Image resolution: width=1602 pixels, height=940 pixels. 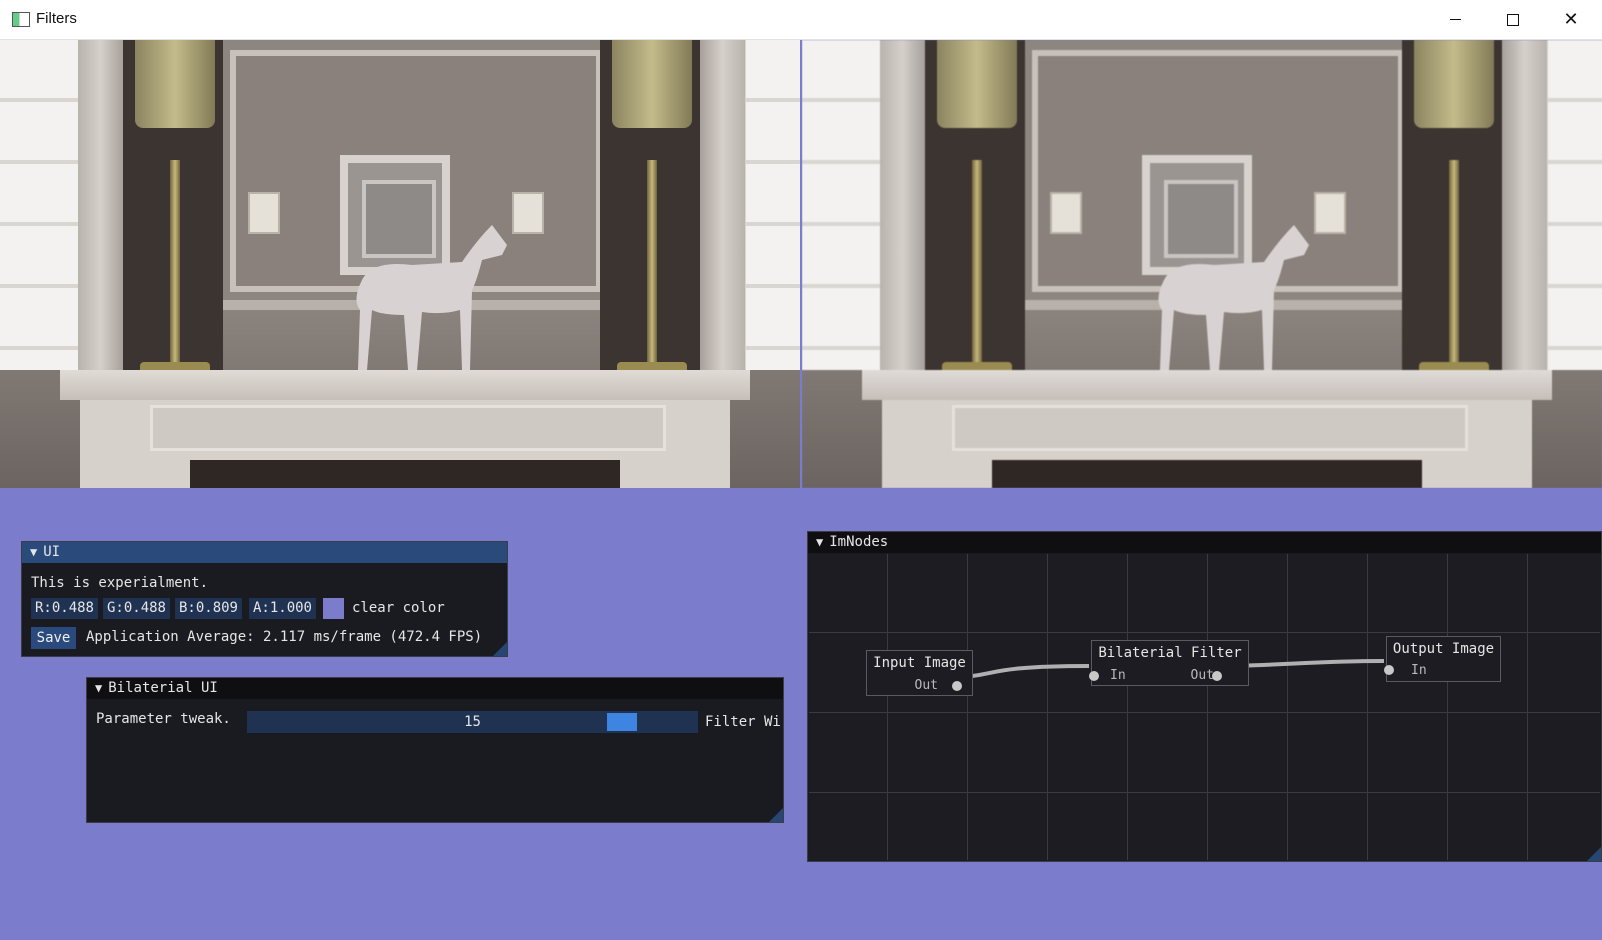 I want to click on ui-window-title: UI, so click(x=52, y=552).